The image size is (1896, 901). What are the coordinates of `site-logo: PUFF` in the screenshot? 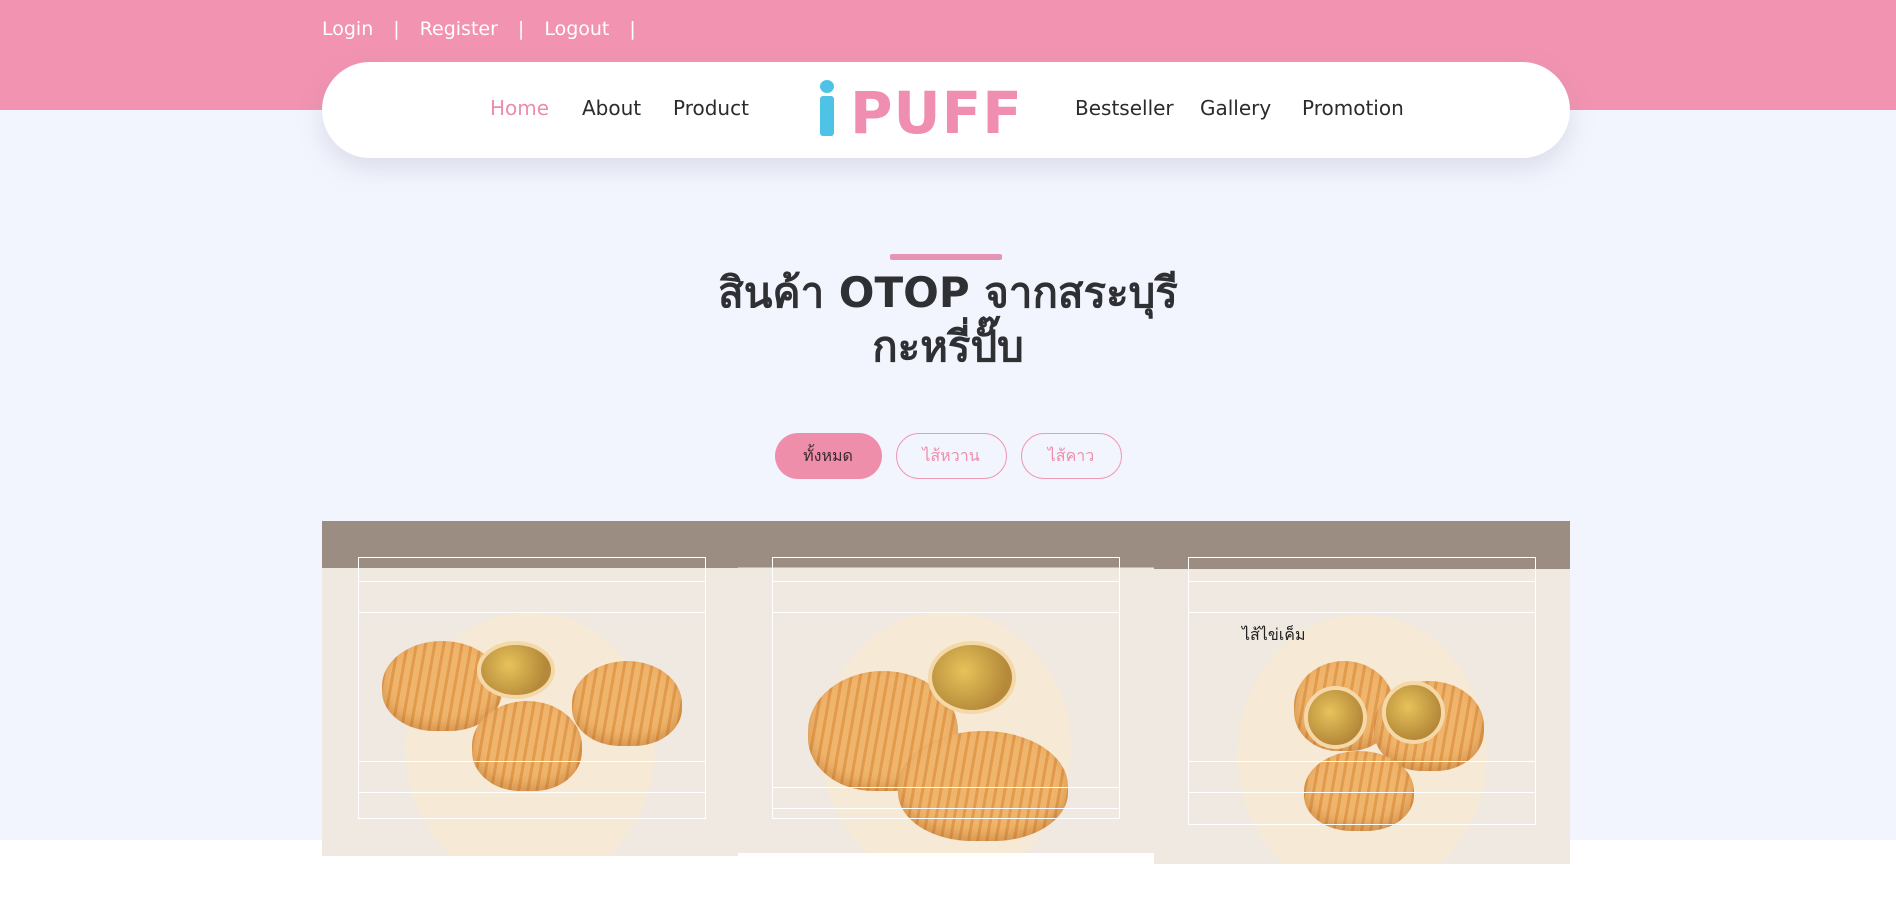 It's located at (921, 110).